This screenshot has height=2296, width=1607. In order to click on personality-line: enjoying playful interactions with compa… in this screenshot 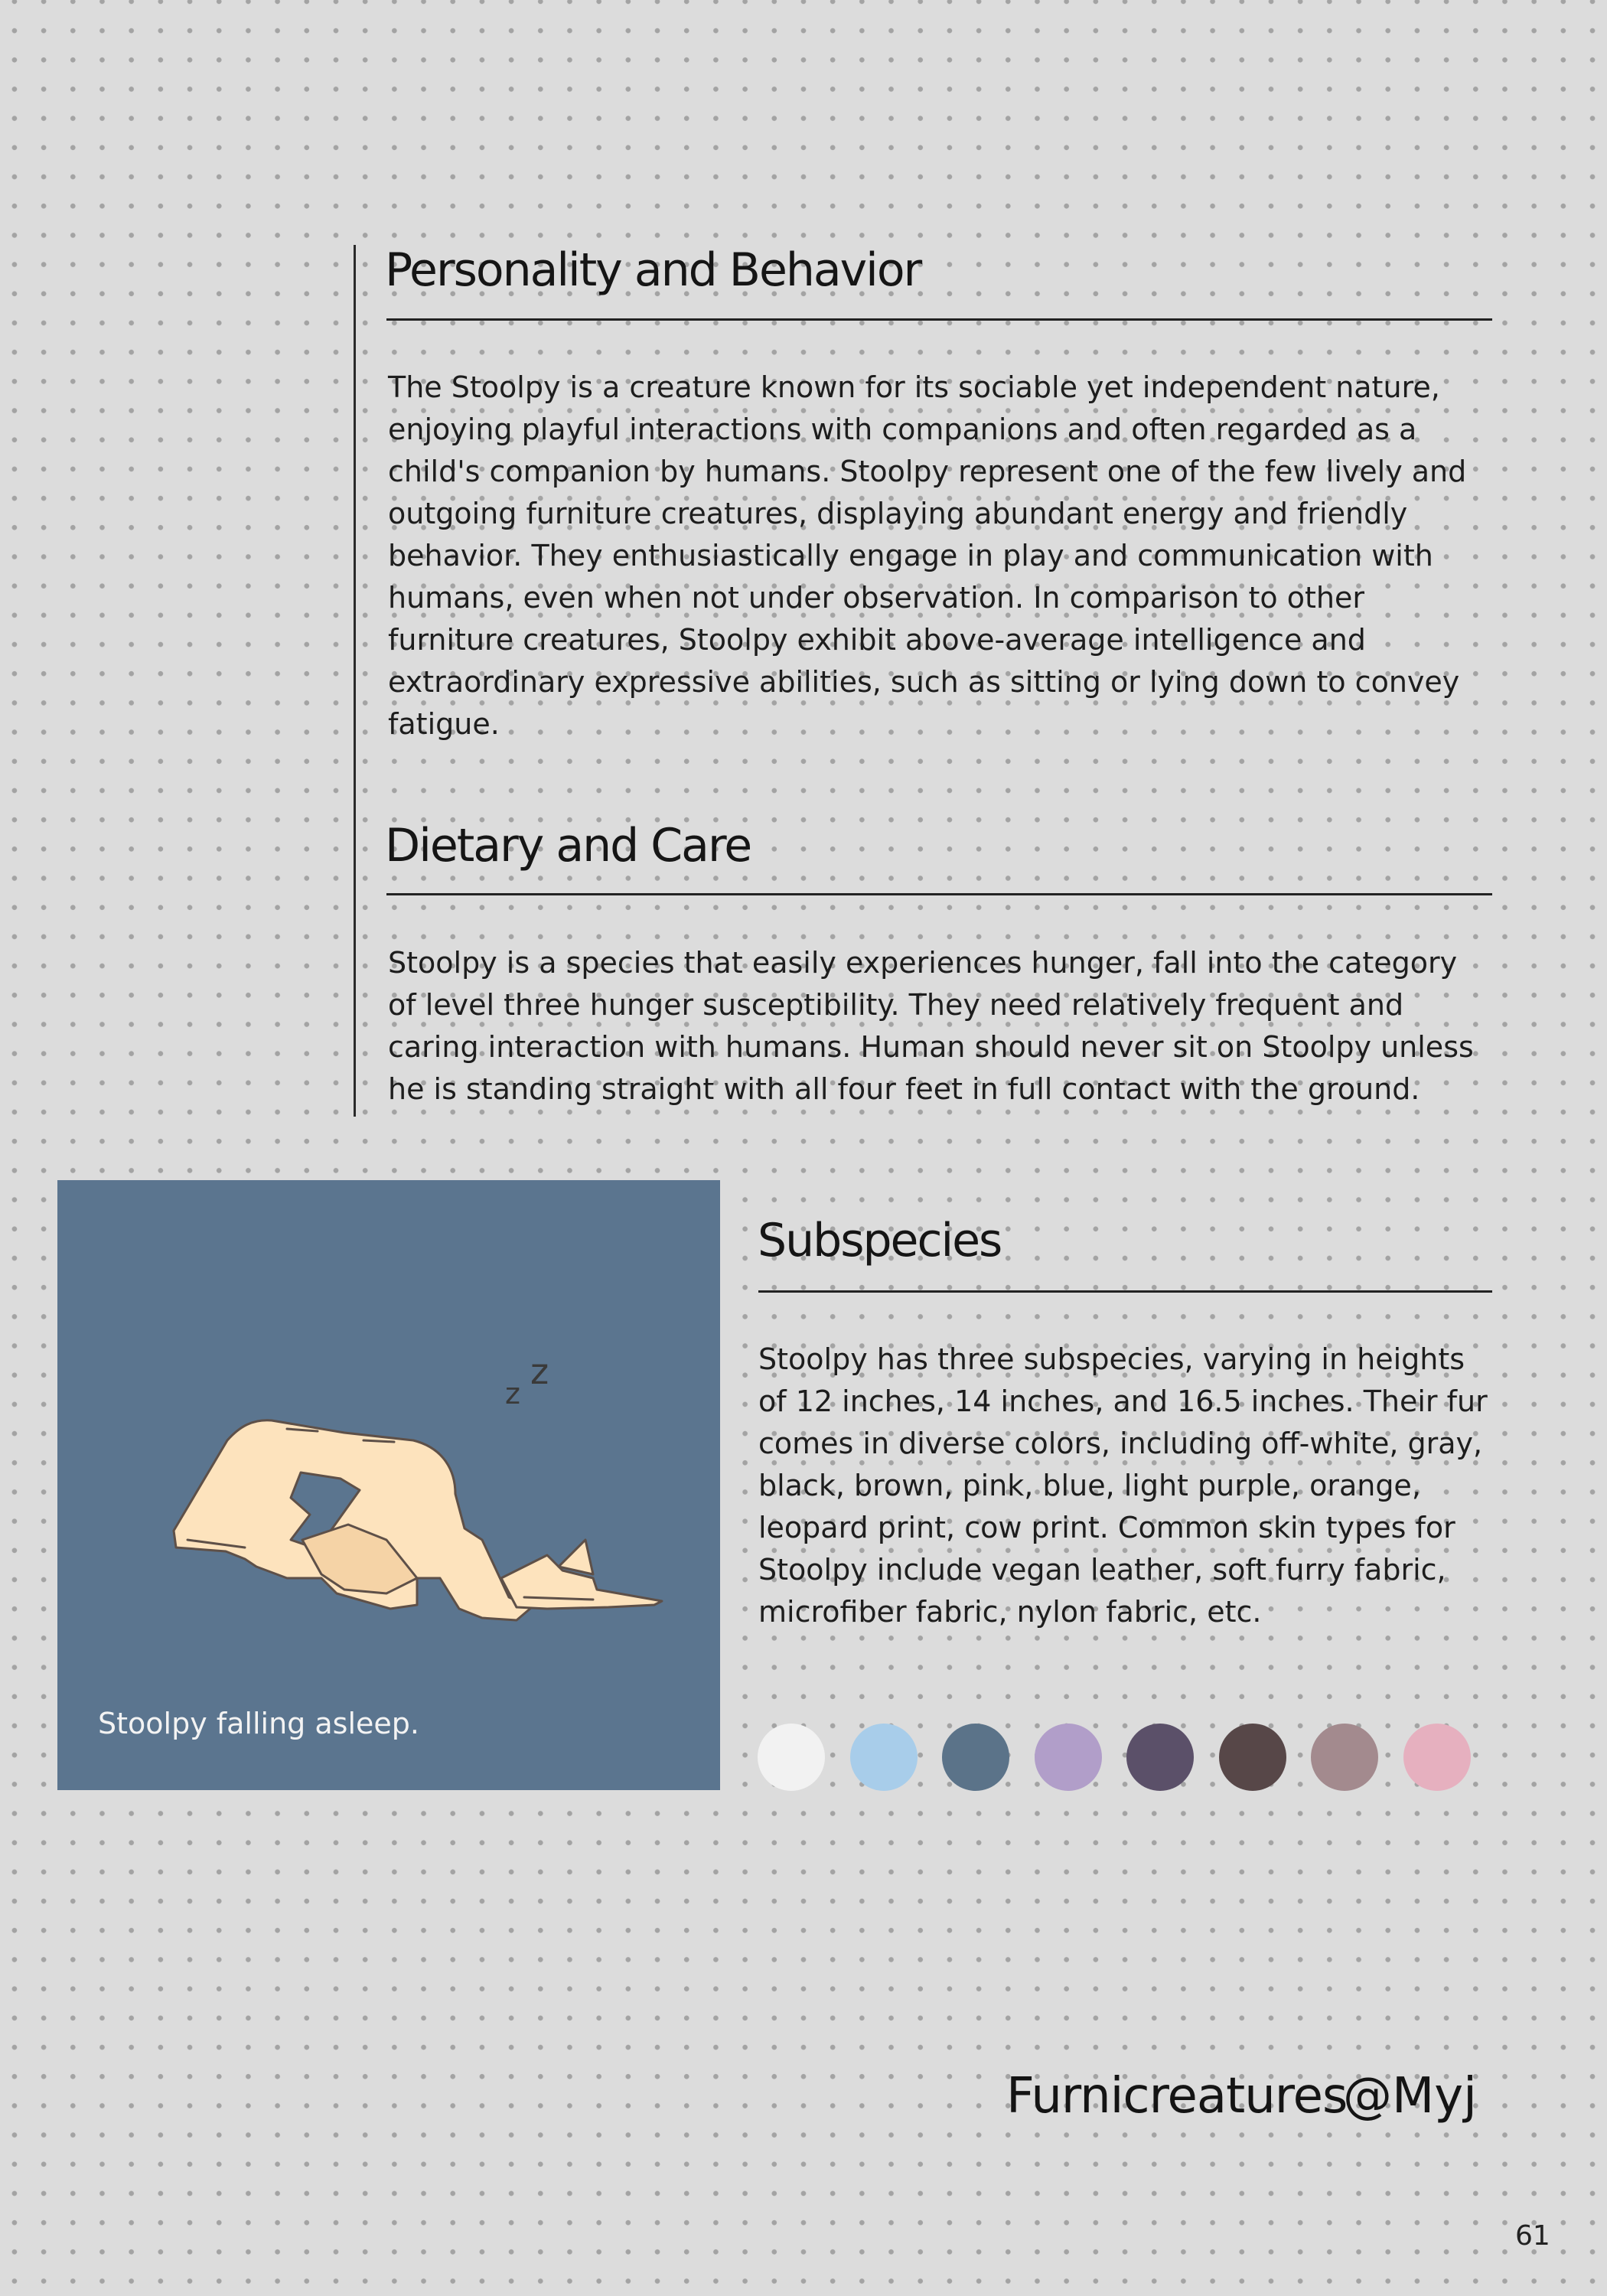, I will do `click(902, 429)`.